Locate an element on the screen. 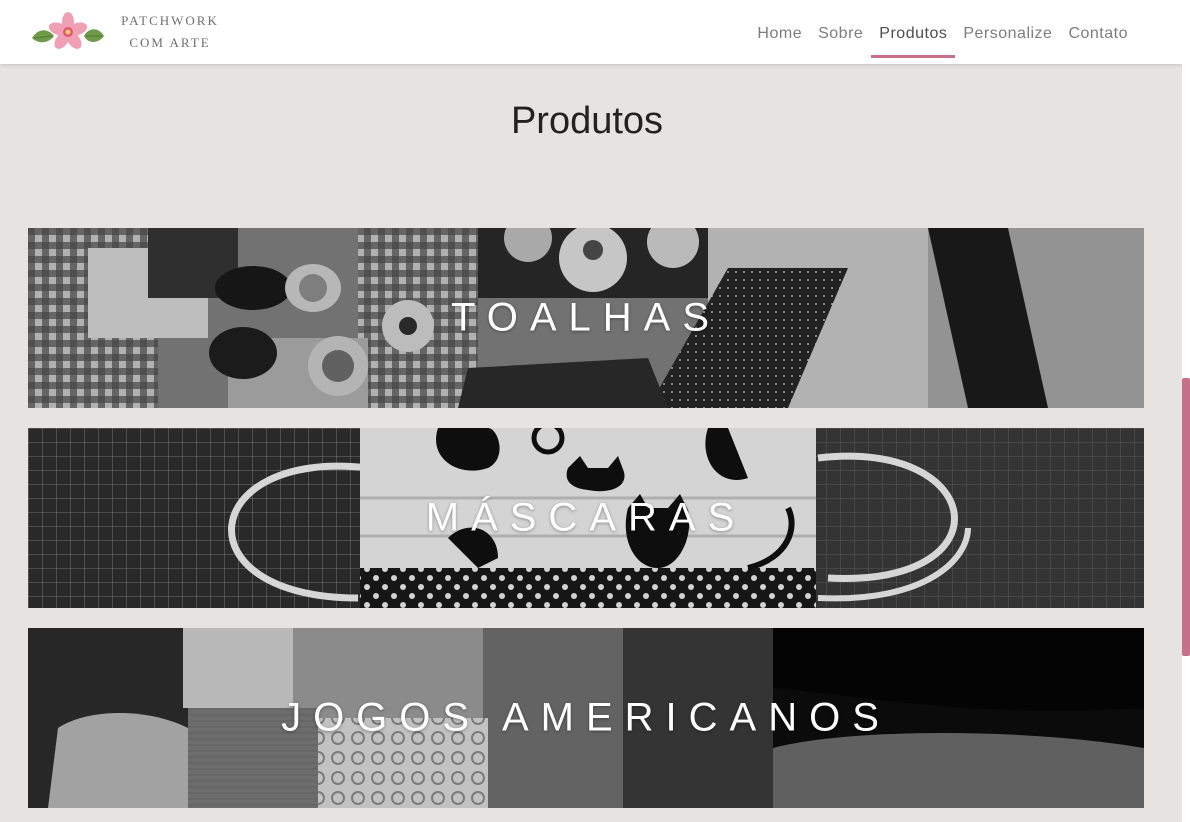 This screenshot has width=1190, height=822. brand-line-1: PATCHWORK is located at coordinates (170, 20).